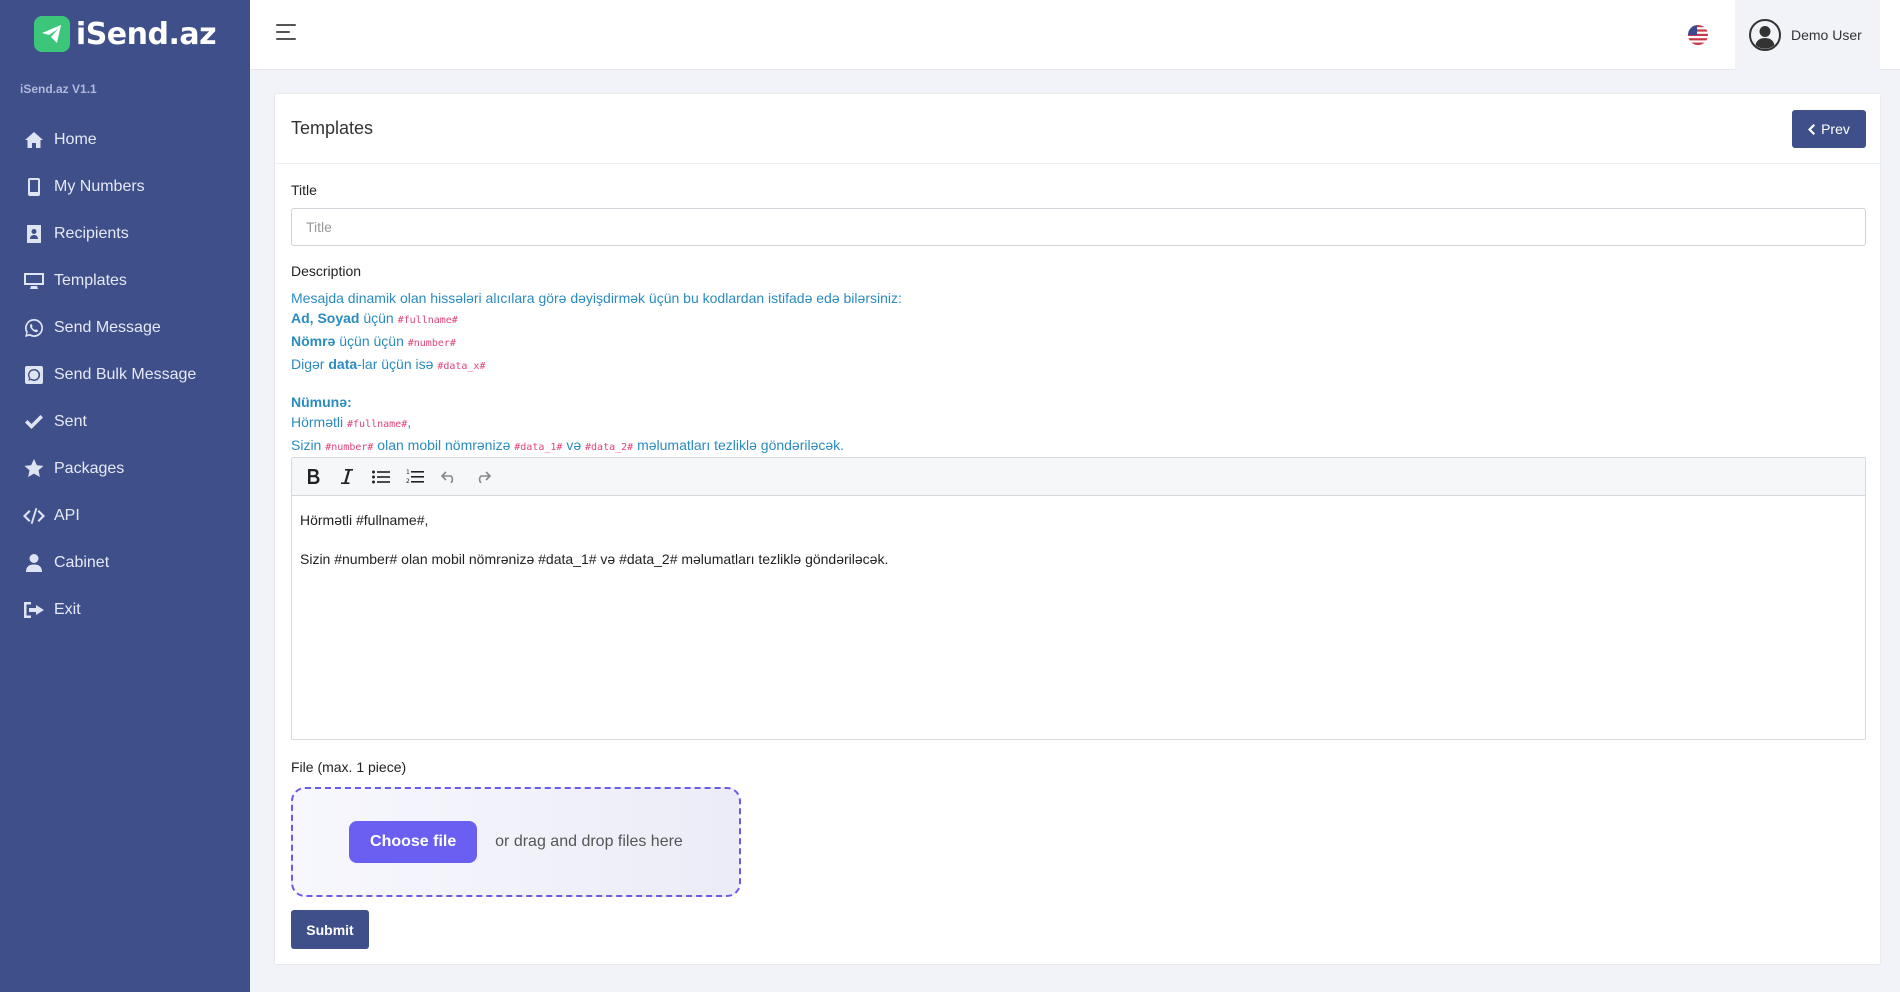 This screenshot has height=992, width=1900. What do you see at coordinates (1078, 477) in the screenshot?
I see `editor-toolbar: 12` at bounding box center [1078, 477].